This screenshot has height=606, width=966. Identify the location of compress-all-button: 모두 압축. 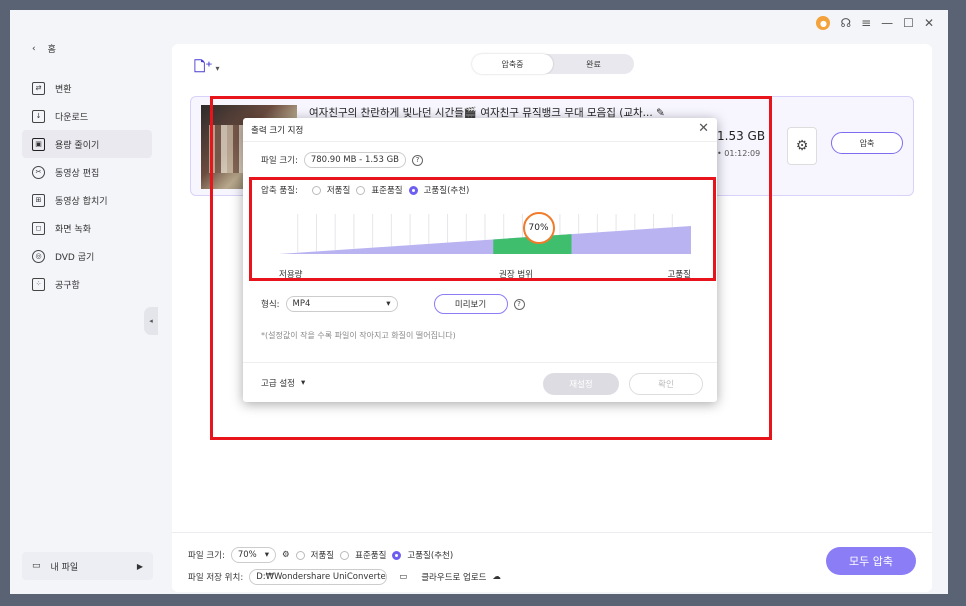
(871, 561).